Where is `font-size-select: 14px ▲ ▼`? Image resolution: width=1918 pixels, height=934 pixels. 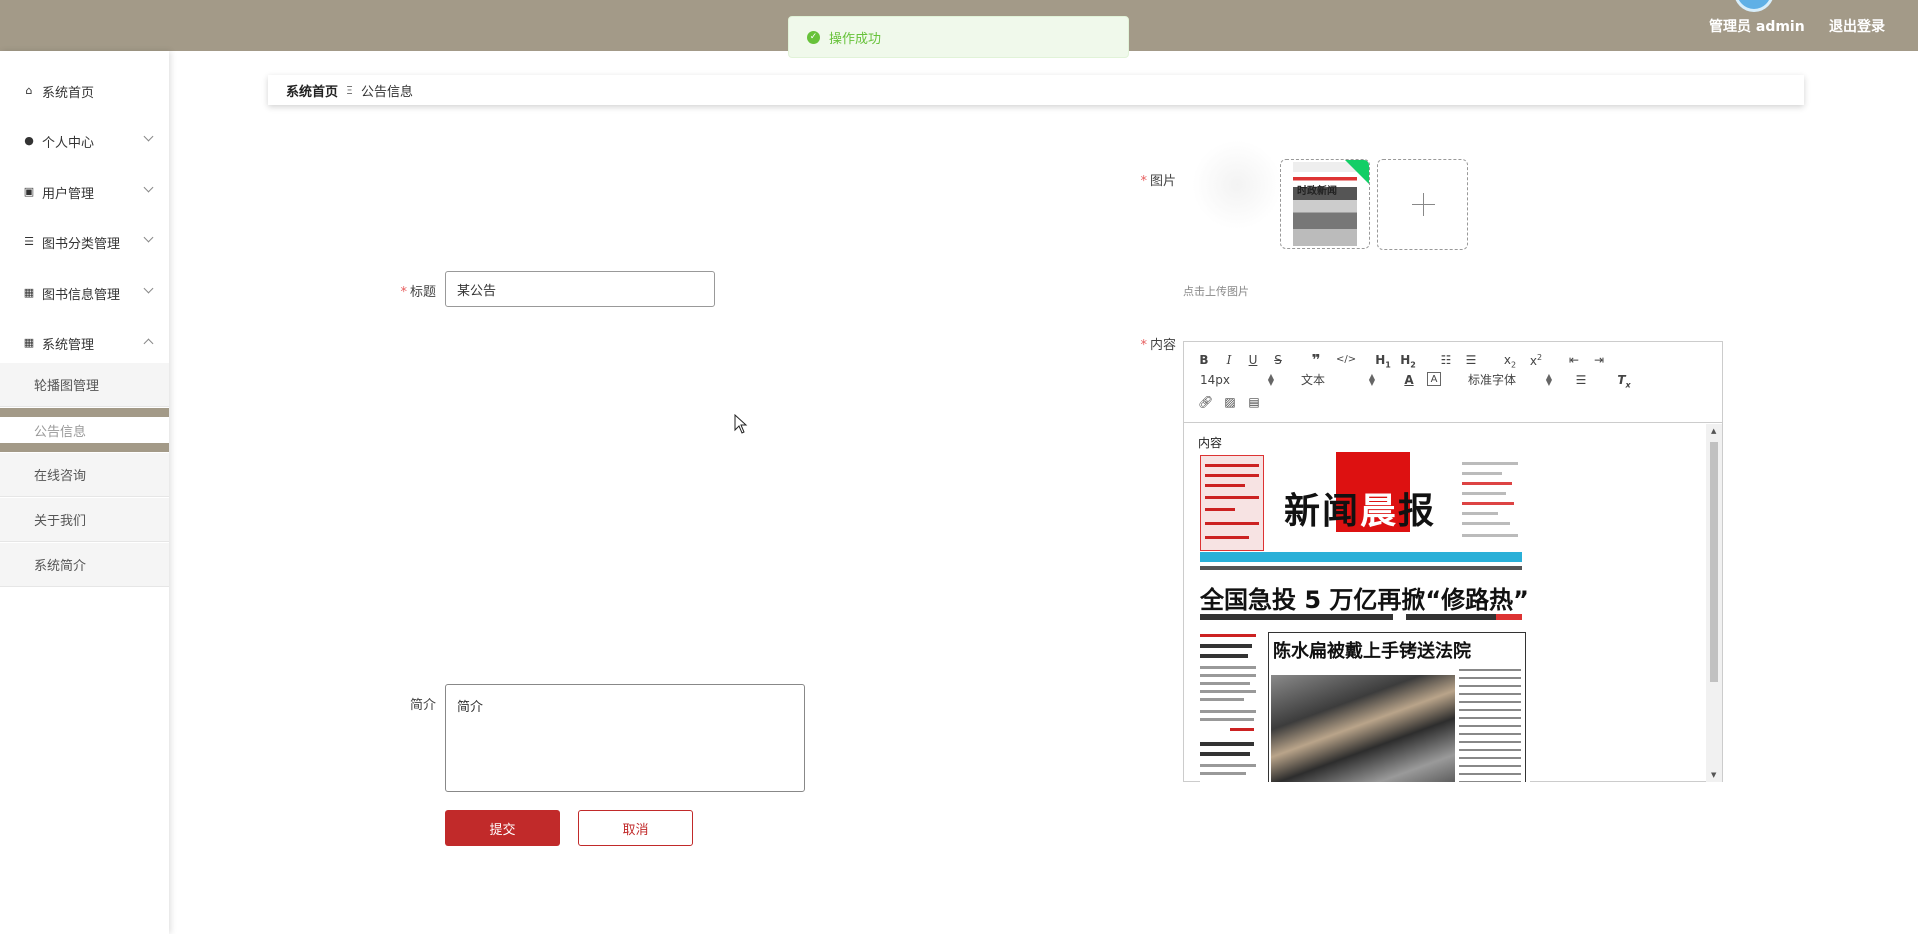
font-size-select: 14px ▲ ▼ is located at coordinates (1237, 380).